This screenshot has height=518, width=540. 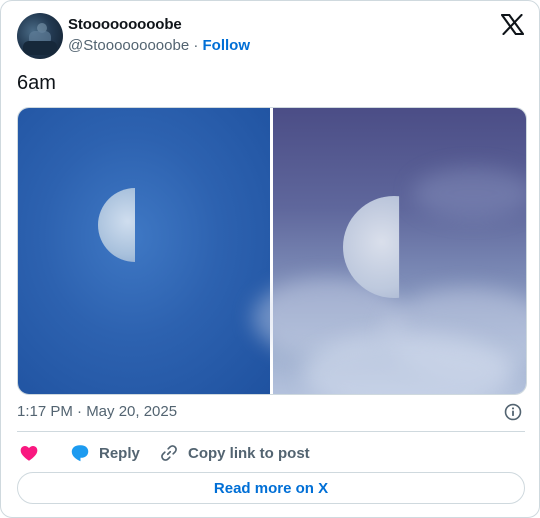 I want to click on post-text: 6am, so click(x=36, y=83).